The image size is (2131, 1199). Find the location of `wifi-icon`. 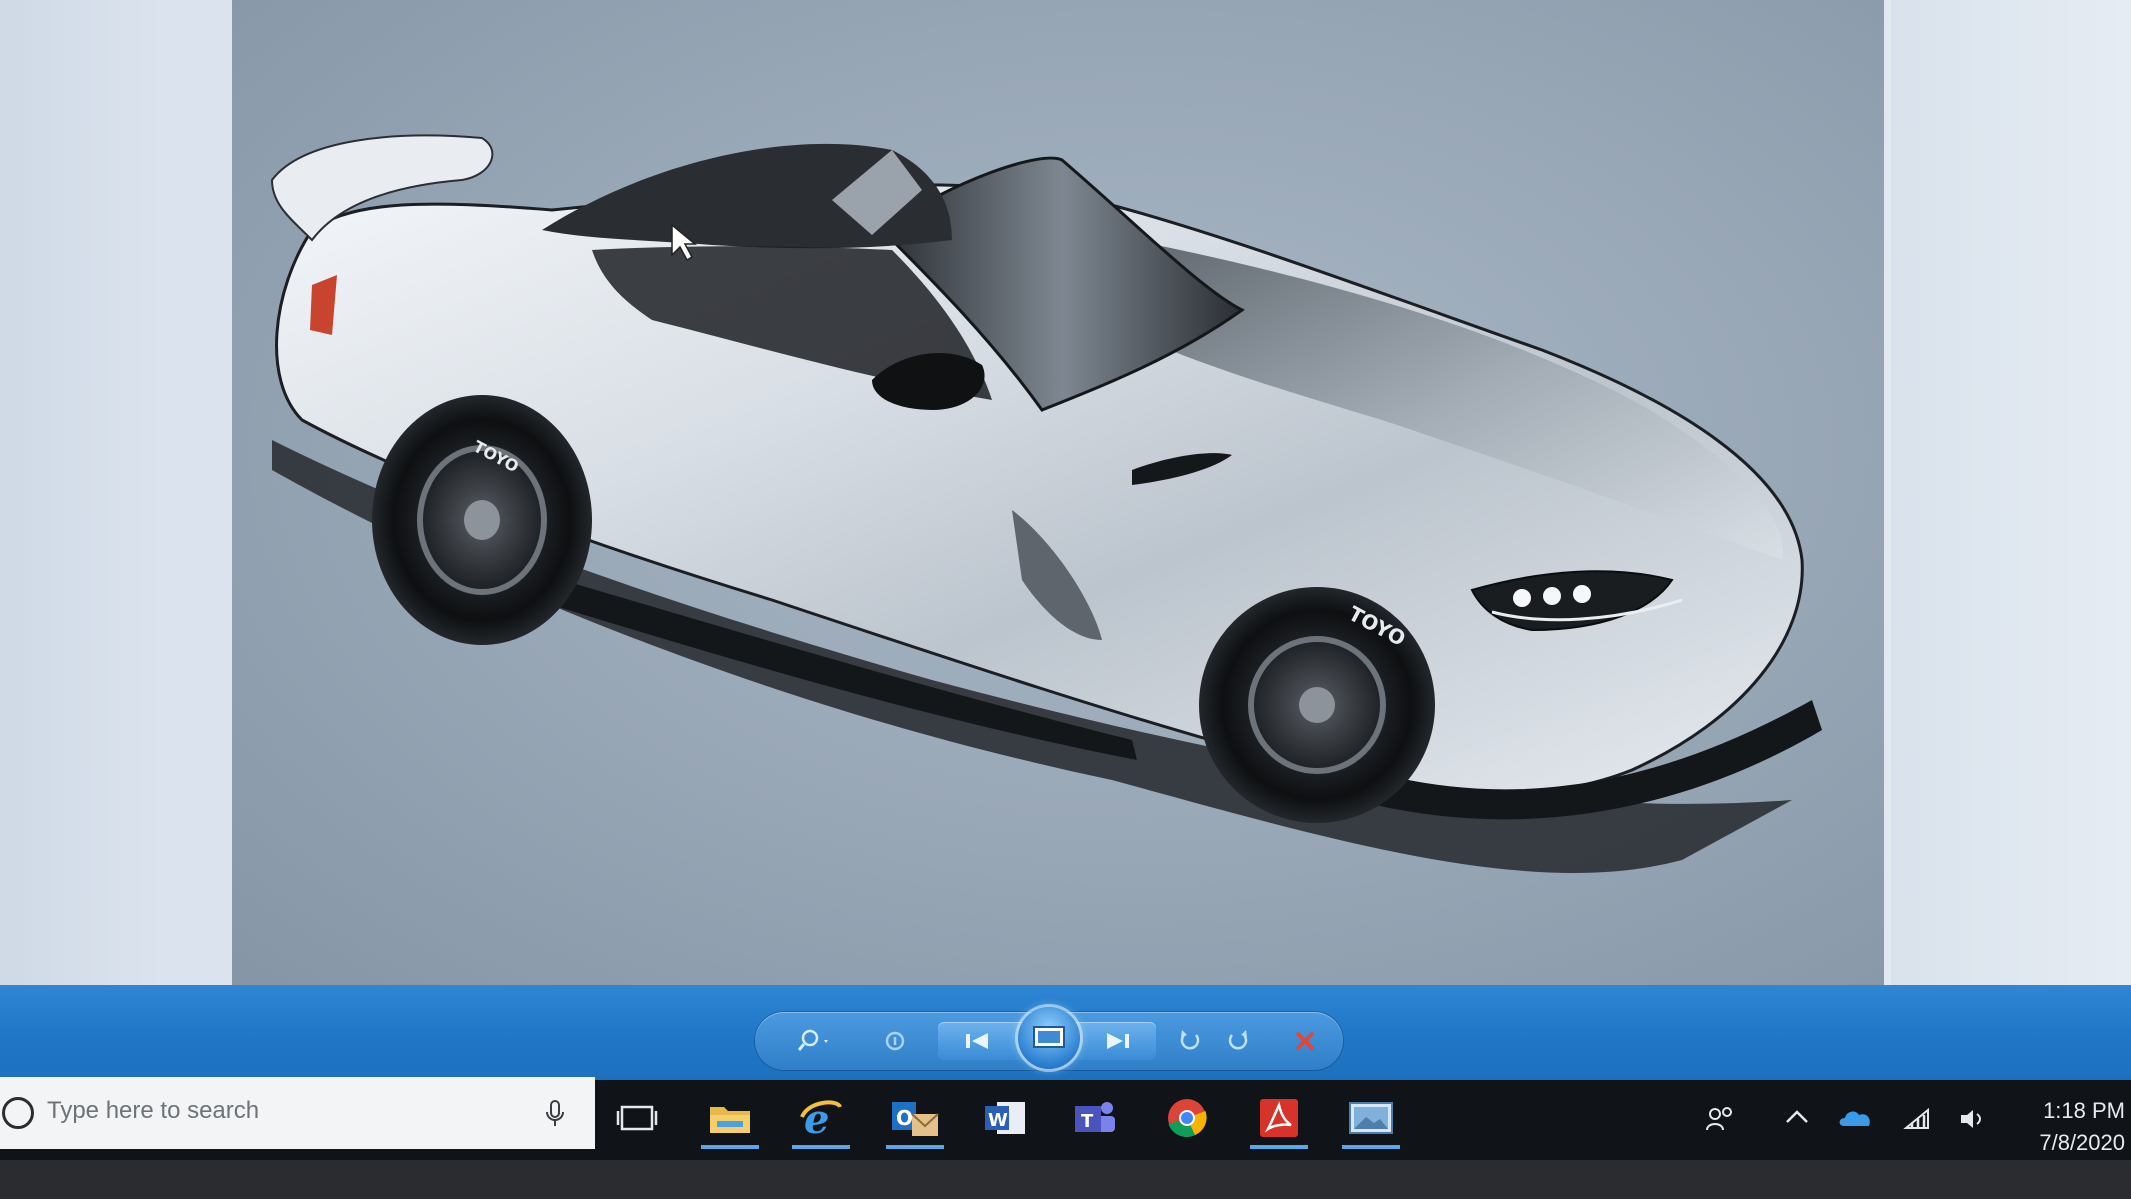

wifi-icon is located at coordinates (1917, 1121).